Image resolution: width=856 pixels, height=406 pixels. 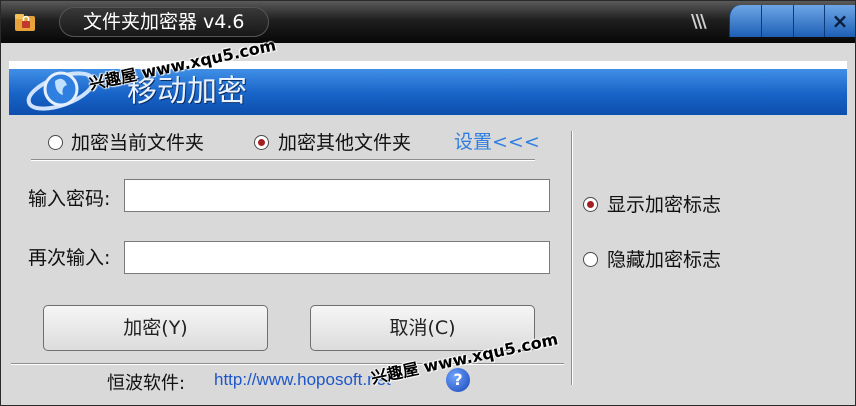 What do you see at coordinates (572, 258) in the screenshot?
I see `panel-divider` at bounding box center [572, 258].